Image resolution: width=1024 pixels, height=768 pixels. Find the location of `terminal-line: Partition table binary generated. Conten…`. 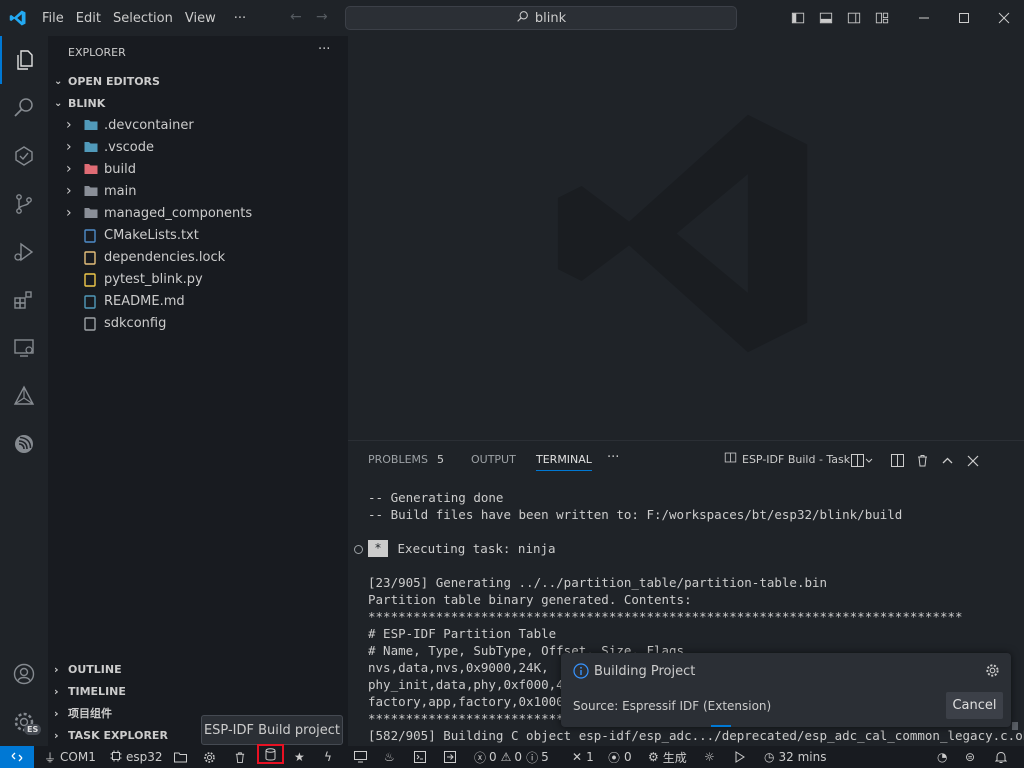

terminal-line: Partition table binary generated. Conten… is located at coordinates (530, 599).